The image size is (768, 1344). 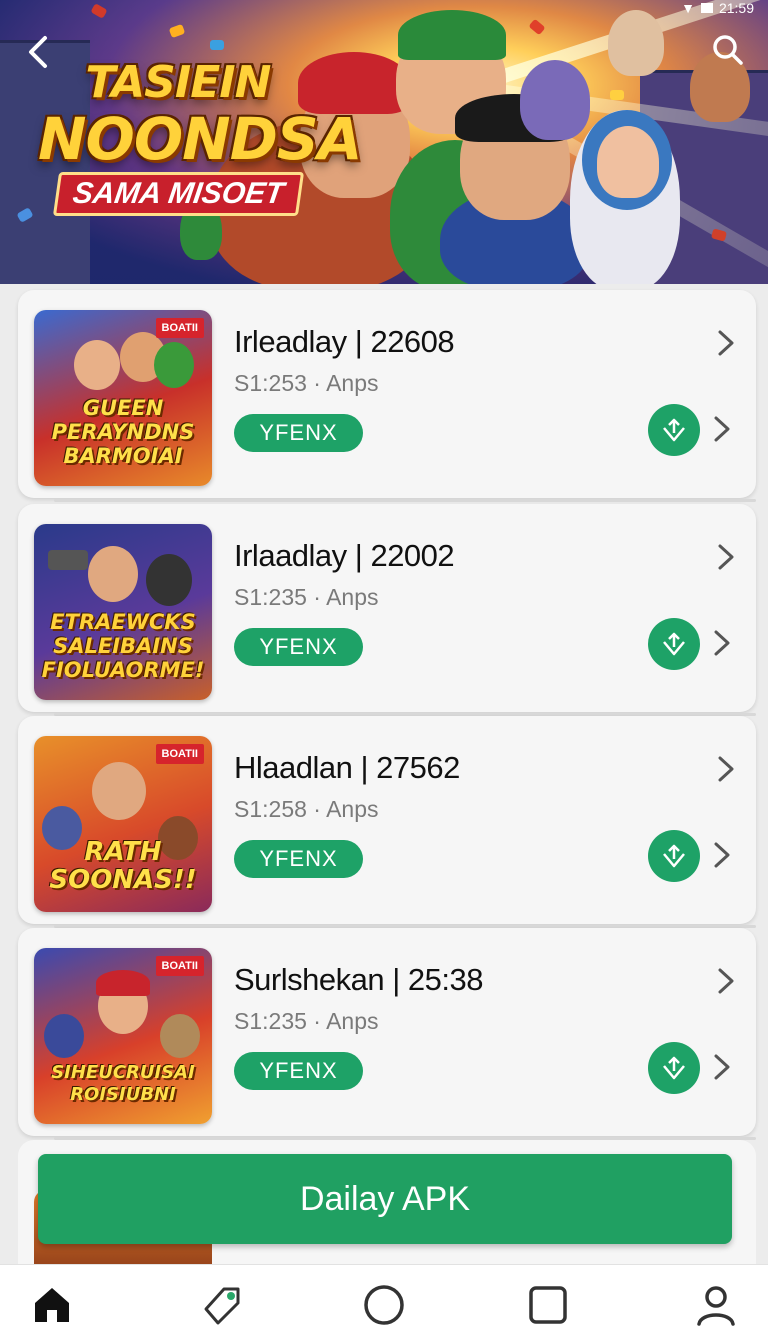 What do you see at coordinates (385, 1199) in the screenshot?
I see `download-apk-button: Dailay APK` at bounding box center [385, 1199].